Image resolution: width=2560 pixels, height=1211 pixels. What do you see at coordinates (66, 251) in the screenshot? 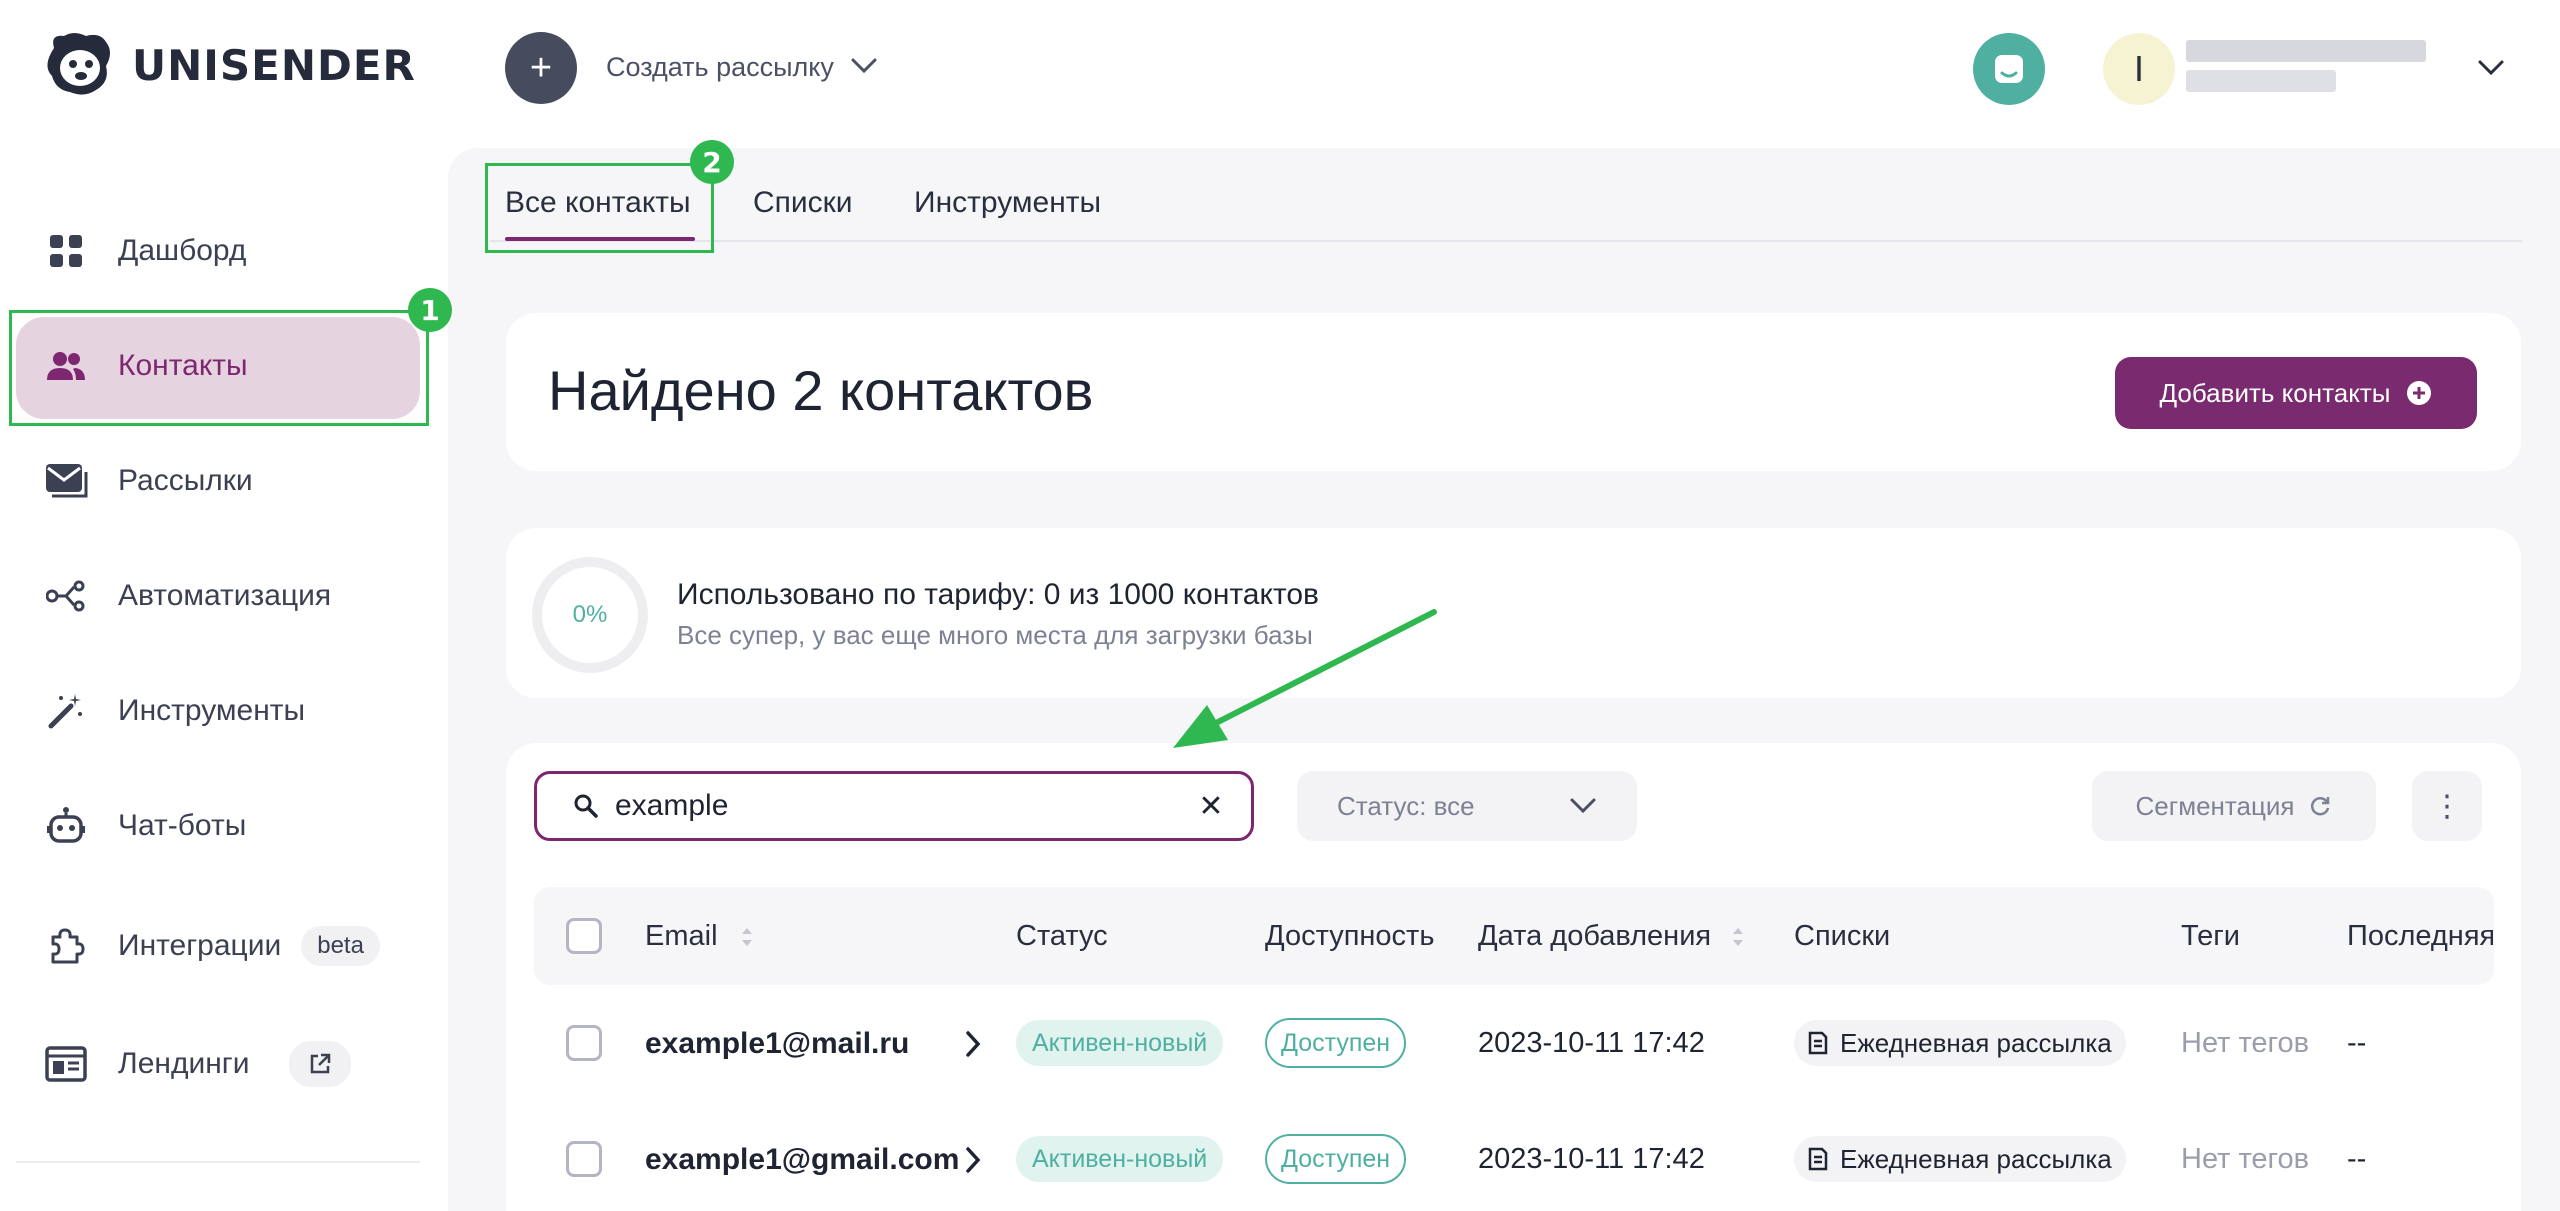
I see `dashboard-grid-icon` at bounding box center [66, 251].